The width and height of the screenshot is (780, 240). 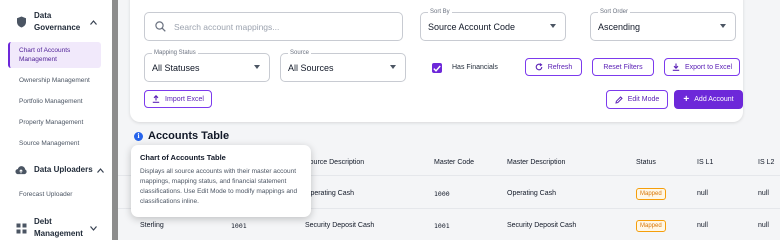 I want to click on search-field, so click(x=273, y=26).